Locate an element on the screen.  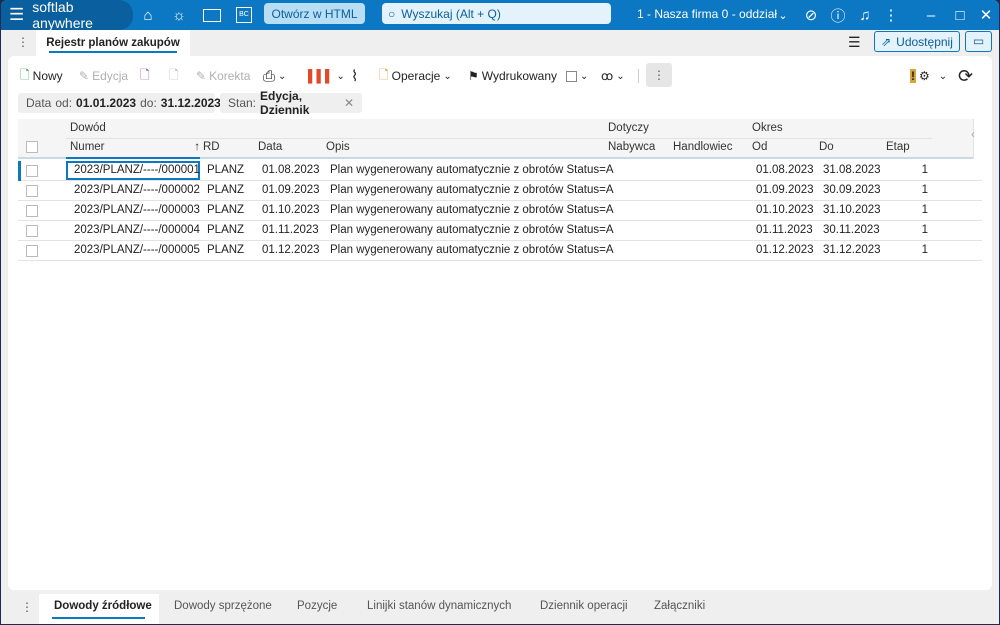
share-button: ⇗ Udostępnij is located at coordinates (917, 41).